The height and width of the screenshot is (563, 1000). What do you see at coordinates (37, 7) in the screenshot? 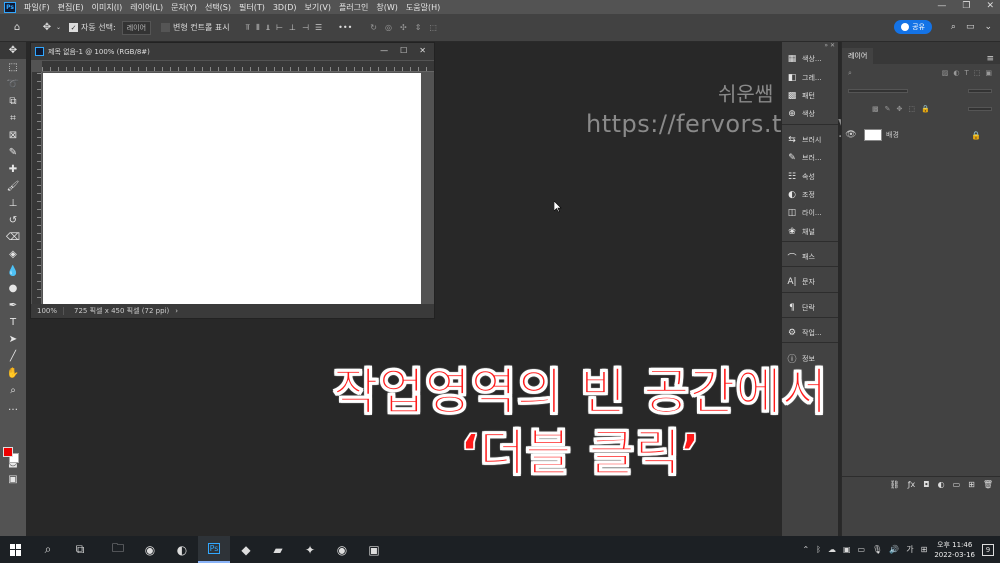
I see `menu-file: 파일(F)` at bounding box center [37, 7].